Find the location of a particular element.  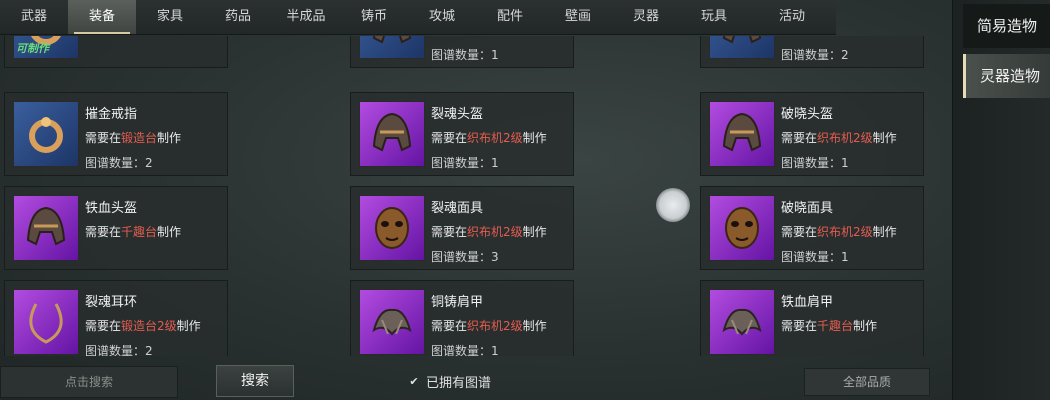

tab-7: 配件 is located at coordinates (510, 17).